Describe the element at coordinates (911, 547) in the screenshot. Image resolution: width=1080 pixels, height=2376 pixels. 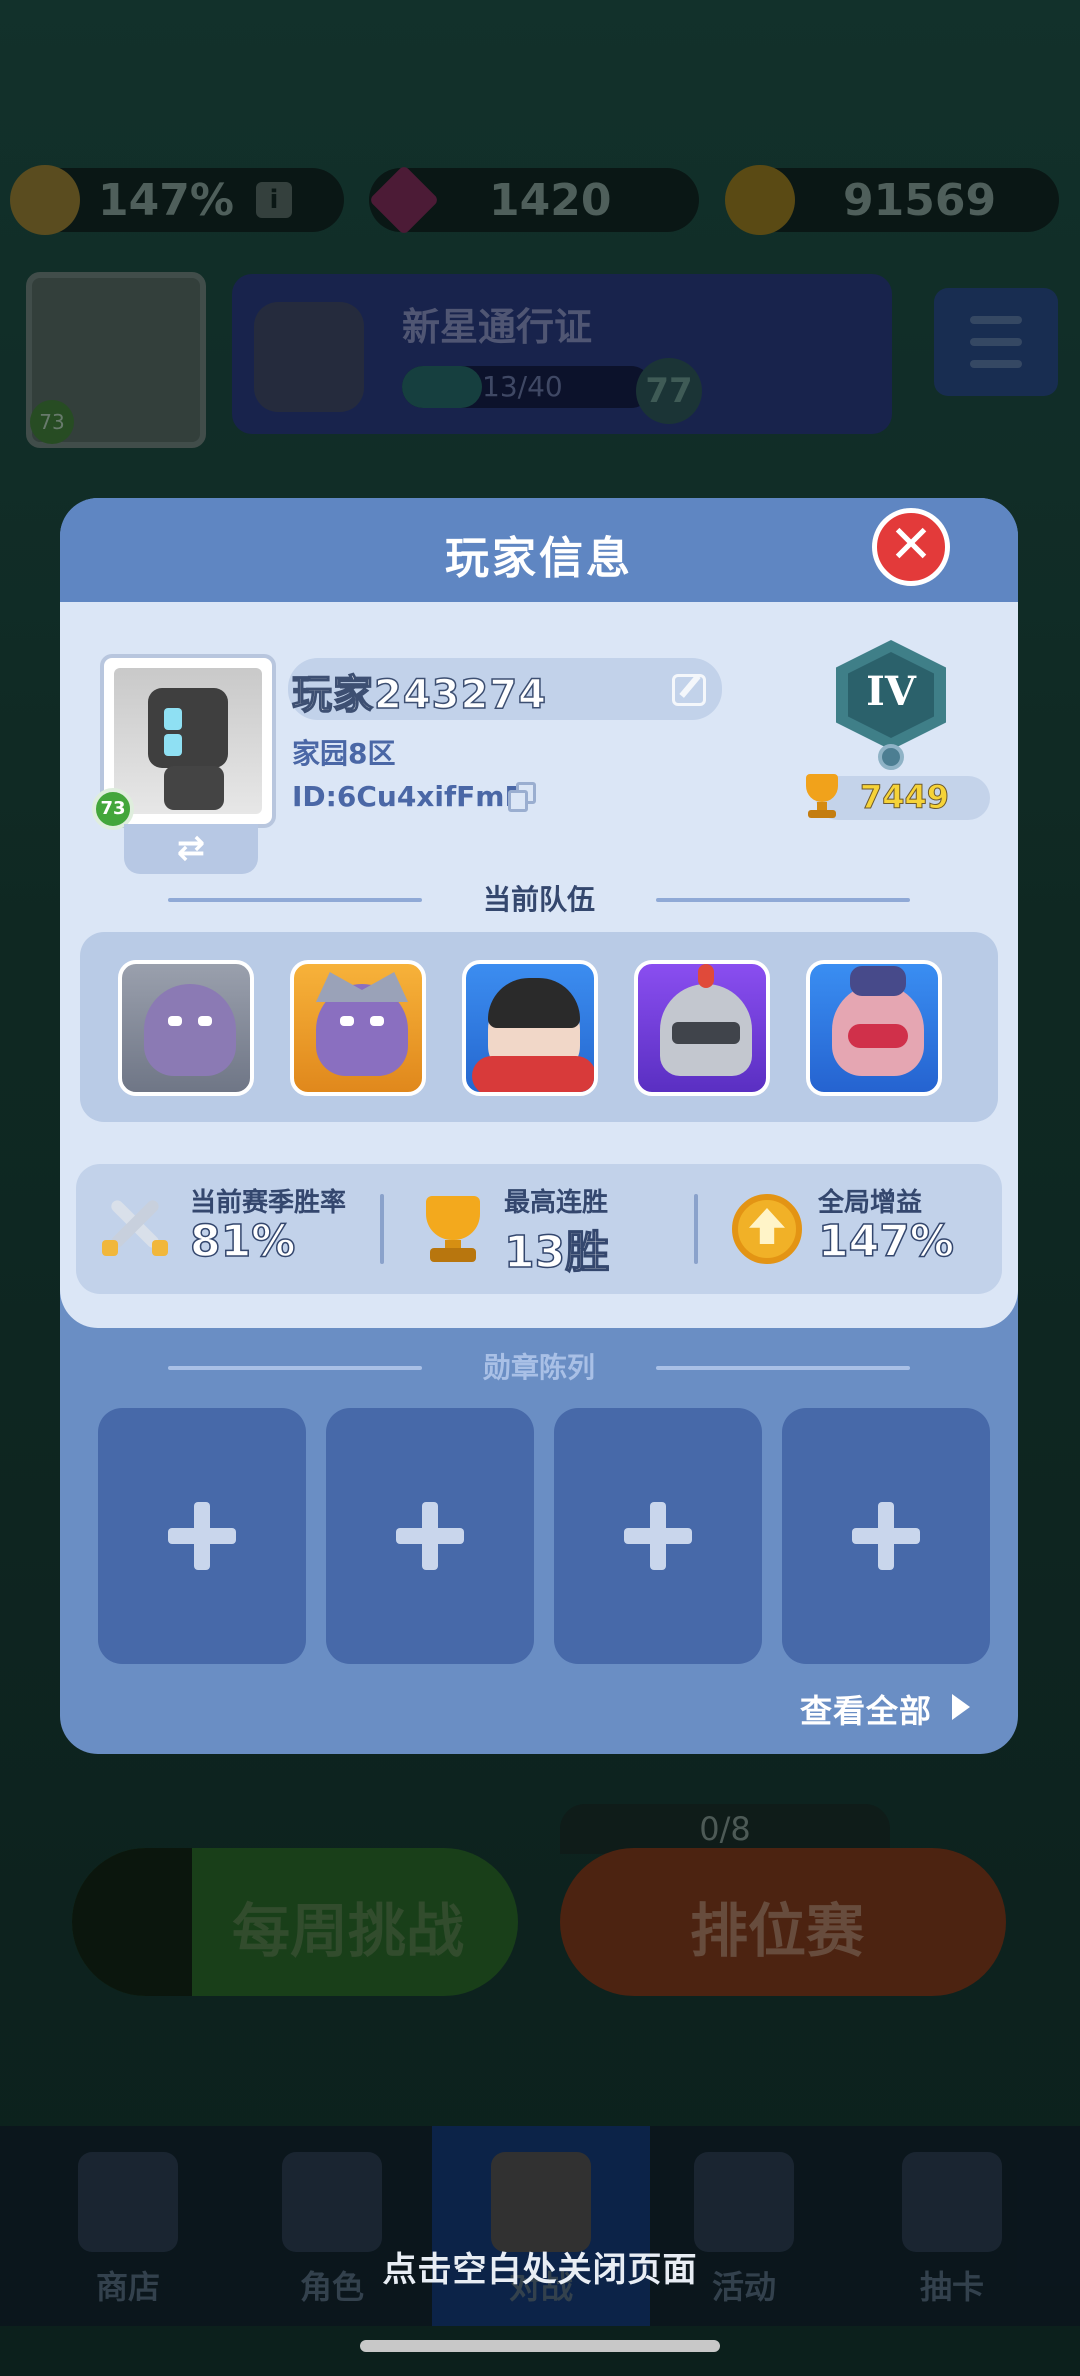
I see `close-icon: ✕` at that location.